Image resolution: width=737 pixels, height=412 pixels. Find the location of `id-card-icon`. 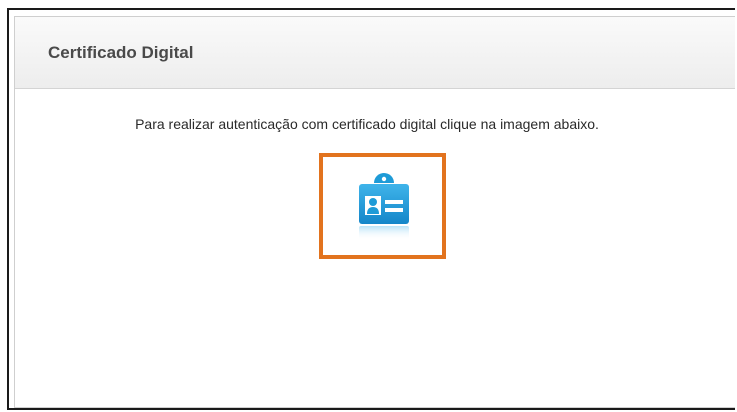

id-card-icon is located at coordinates (384, 206).